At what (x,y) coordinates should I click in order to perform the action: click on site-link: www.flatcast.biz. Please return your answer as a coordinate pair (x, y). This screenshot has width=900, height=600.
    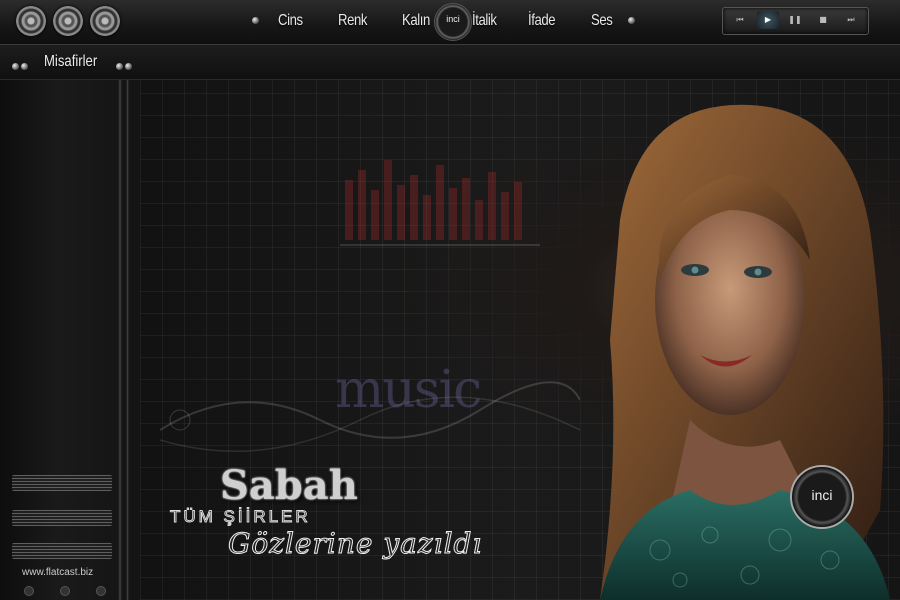
    Looking at the image, I should click on (57, 572).